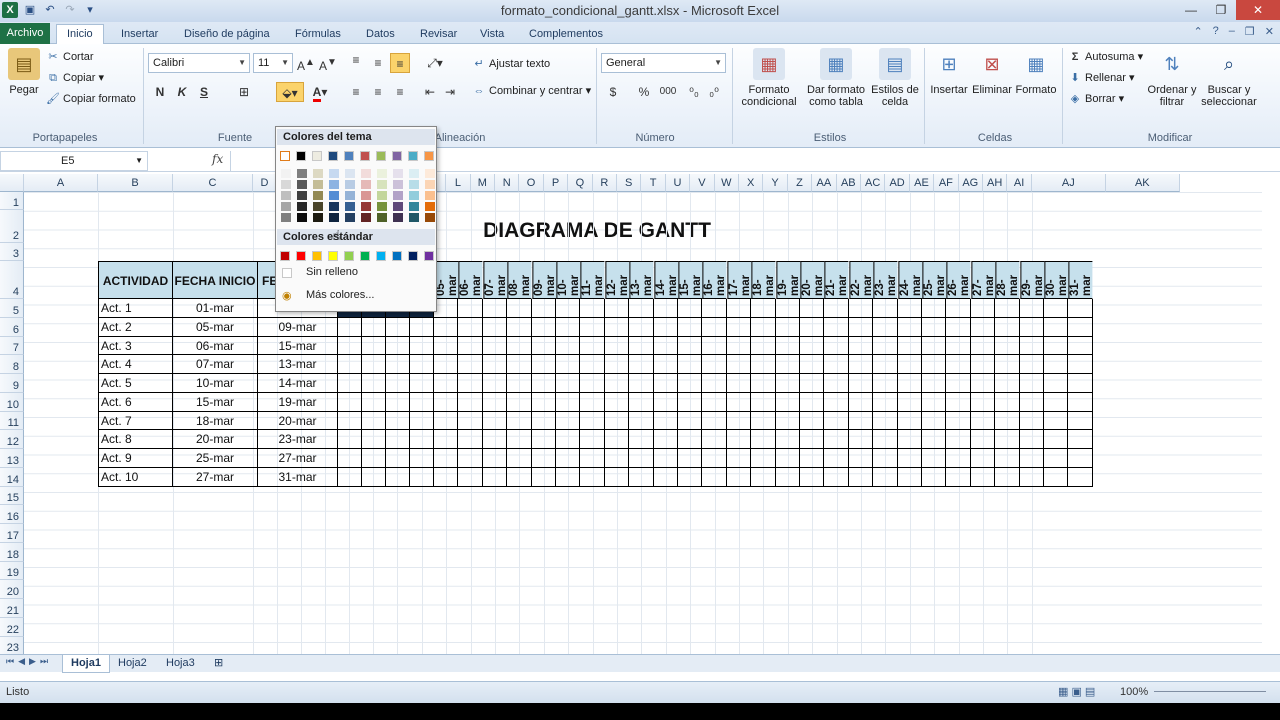 This screenshot has height=720, width=1280. What do you see at coordinates (708, 664) in the screenshot?
I see `hscroll-track` at bounding box center [708, 664].